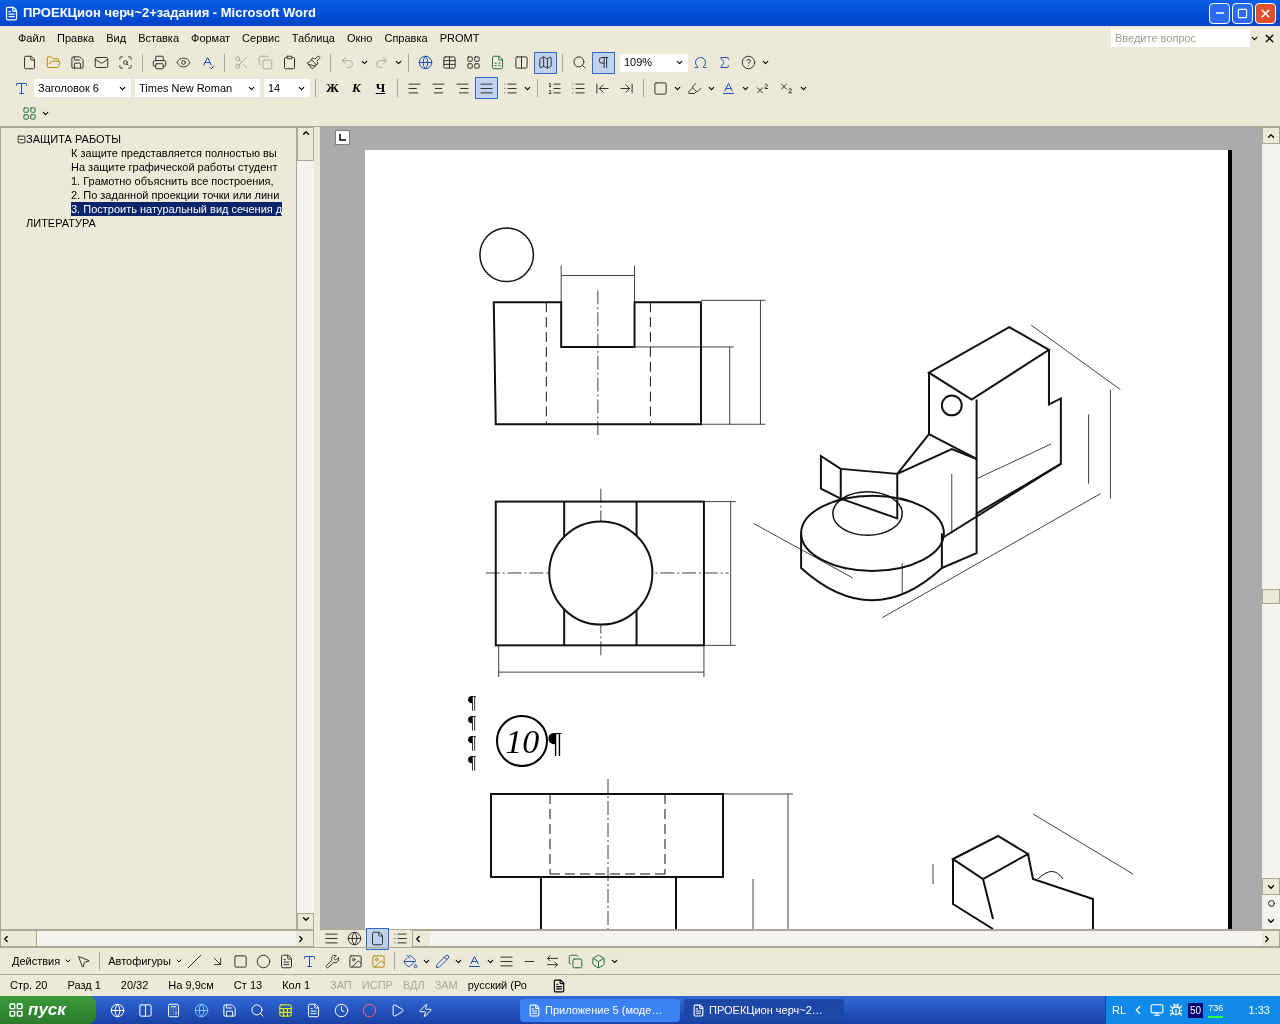  I want to click on pointer-icon, so click(84, 961).